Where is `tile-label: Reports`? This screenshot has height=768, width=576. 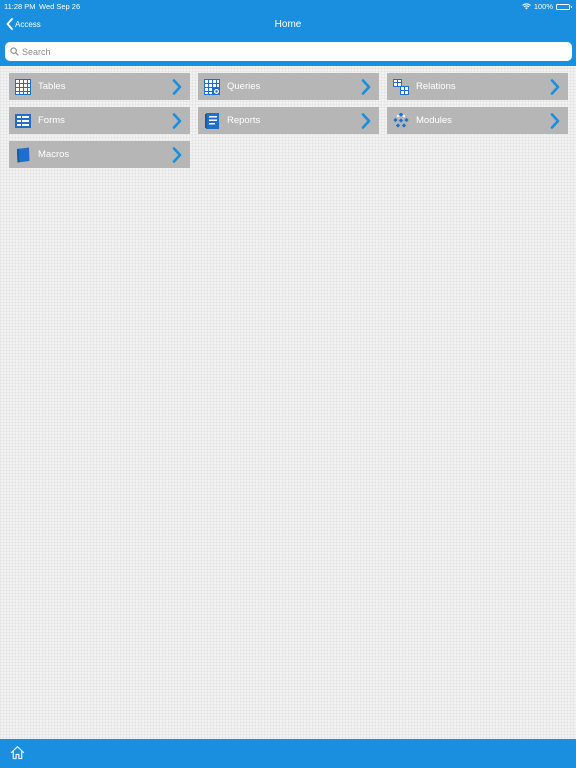
tile-label: Reports is located at coordinates (244, 120).